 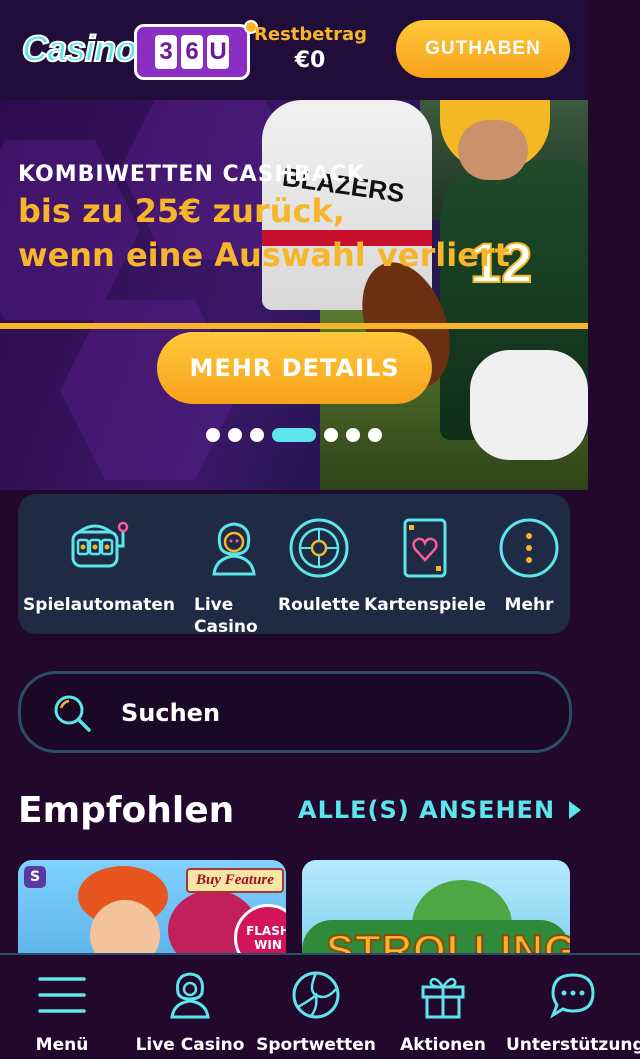 What do you see at coordinates (493, 150) in the screenshot?
I see `player-face` at bounding box center [493, 150].